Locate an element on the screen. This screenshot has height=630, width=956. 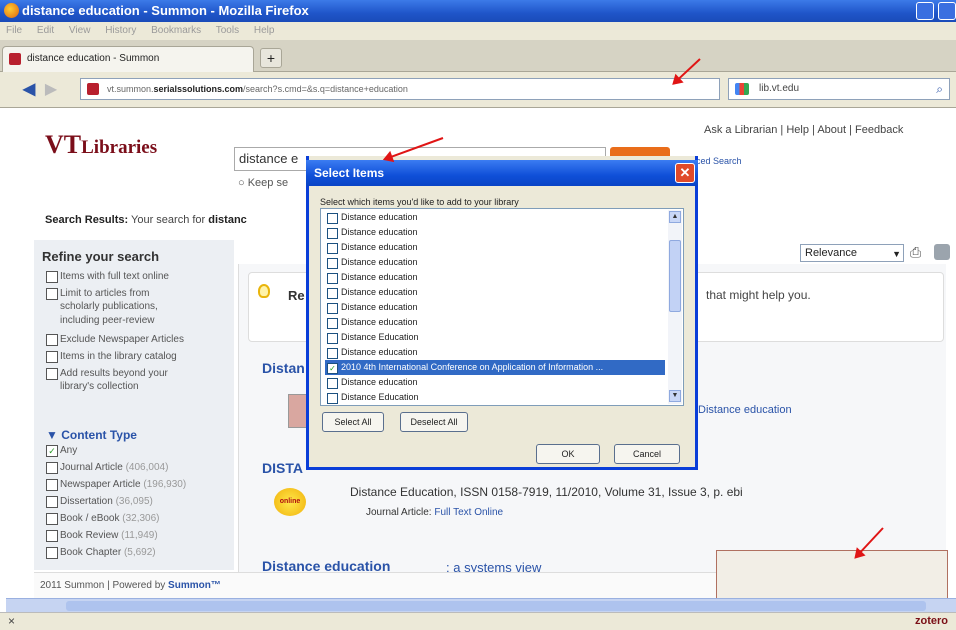
keep-search-label: Keep se is located at coordinates (268, 183).